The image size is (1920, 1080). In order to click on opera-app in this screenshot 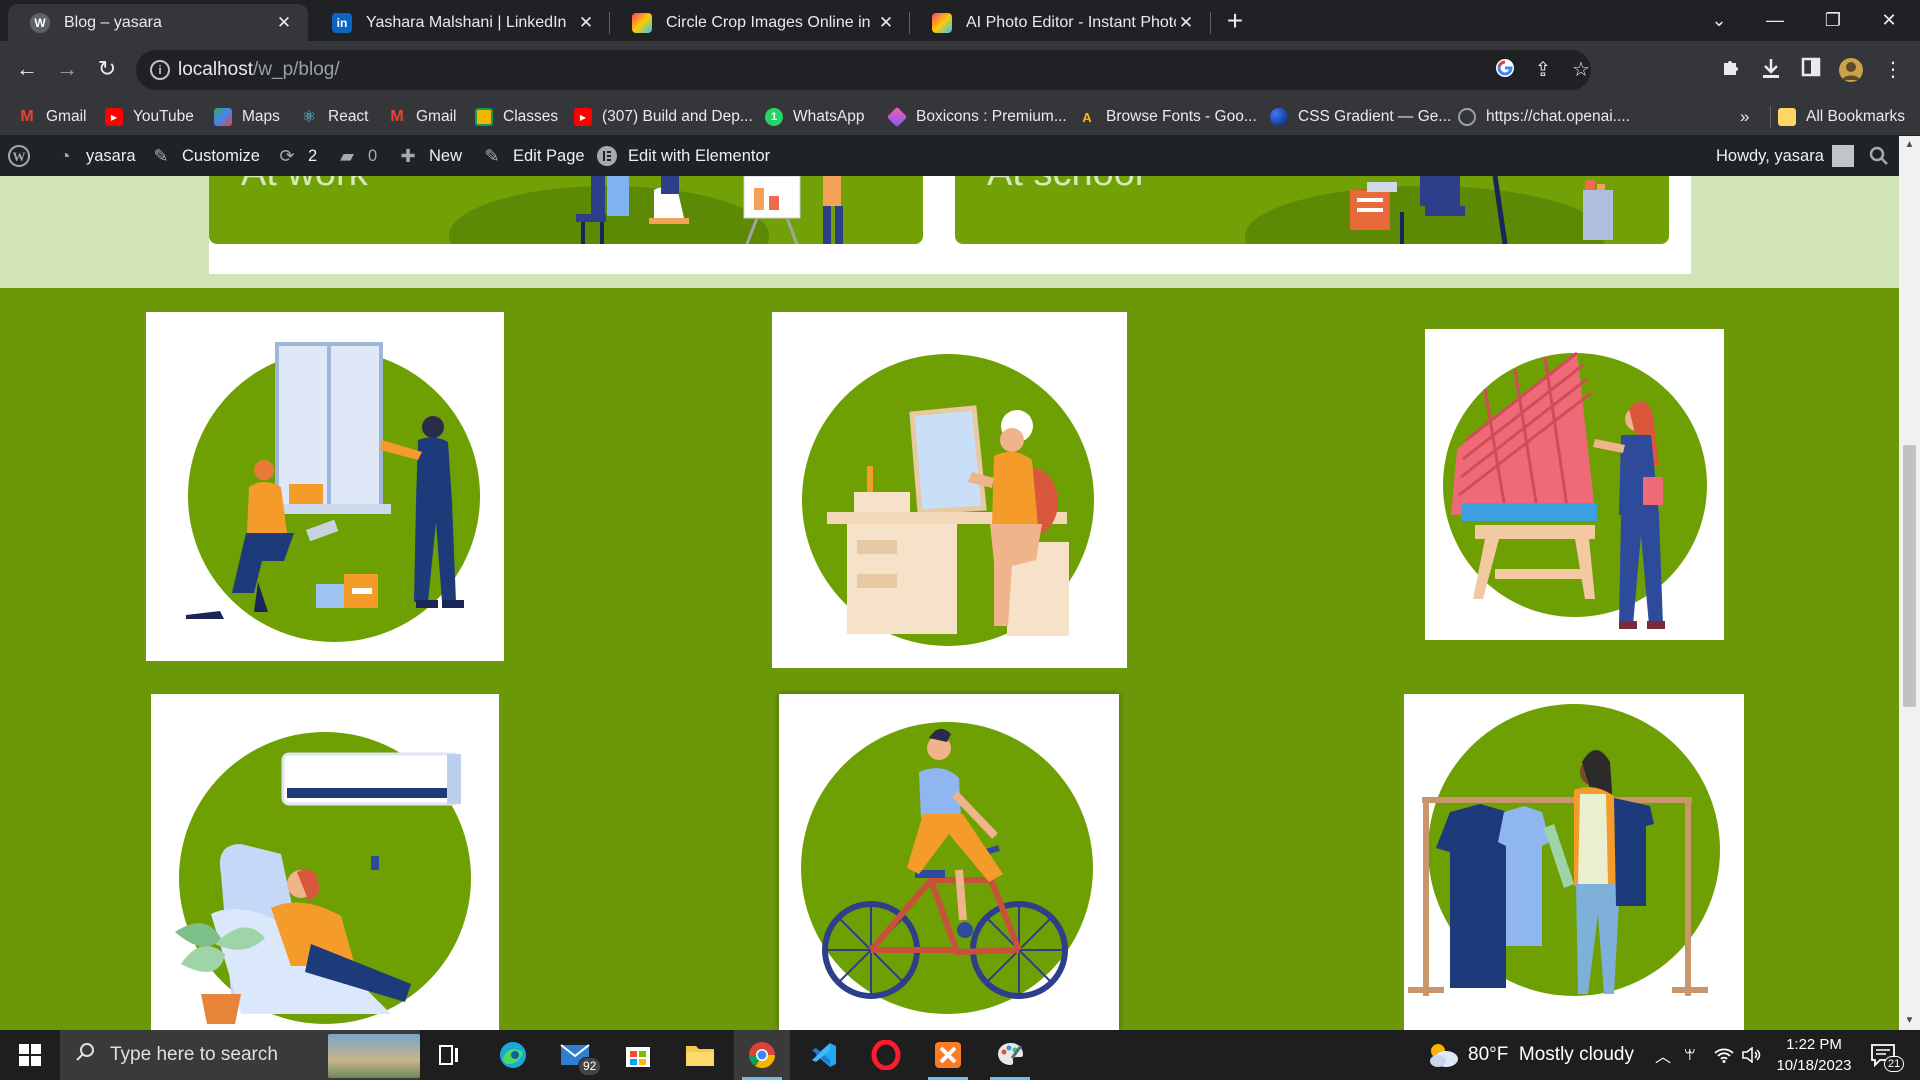, I will do `click(886, 1055)`.